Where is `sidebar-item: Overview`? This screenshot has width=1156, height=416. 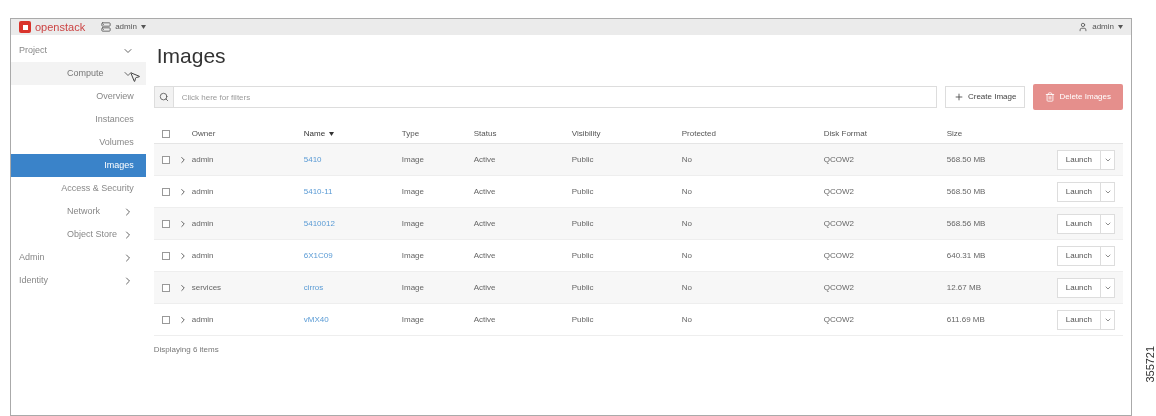 sidebar-item: Overview is located at coordinates (78, 96).